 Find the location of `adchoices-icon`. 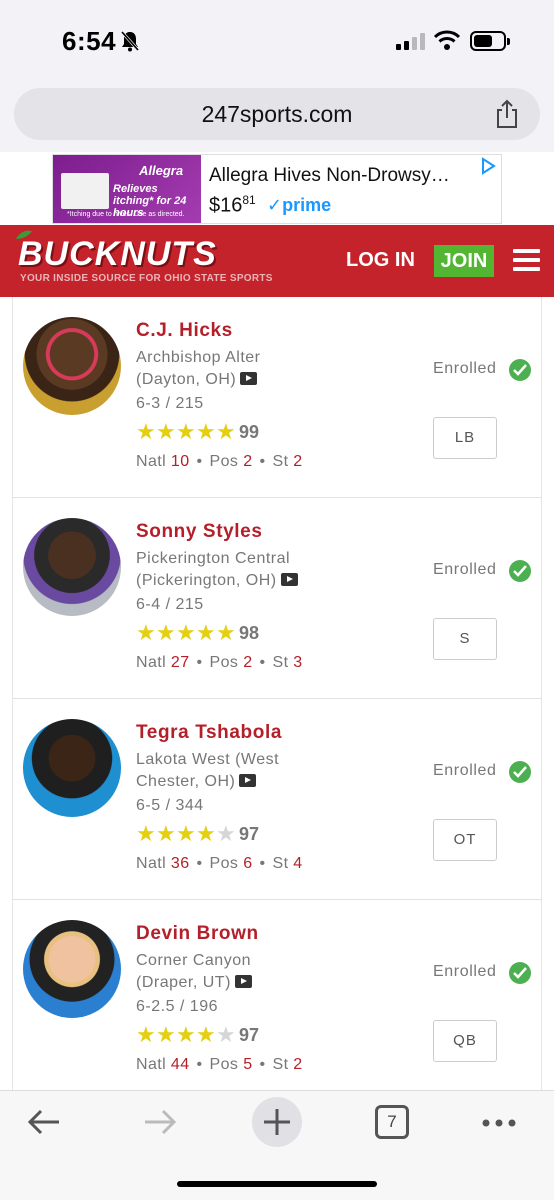

adchoices-icon is located at coordinates (488, 166).